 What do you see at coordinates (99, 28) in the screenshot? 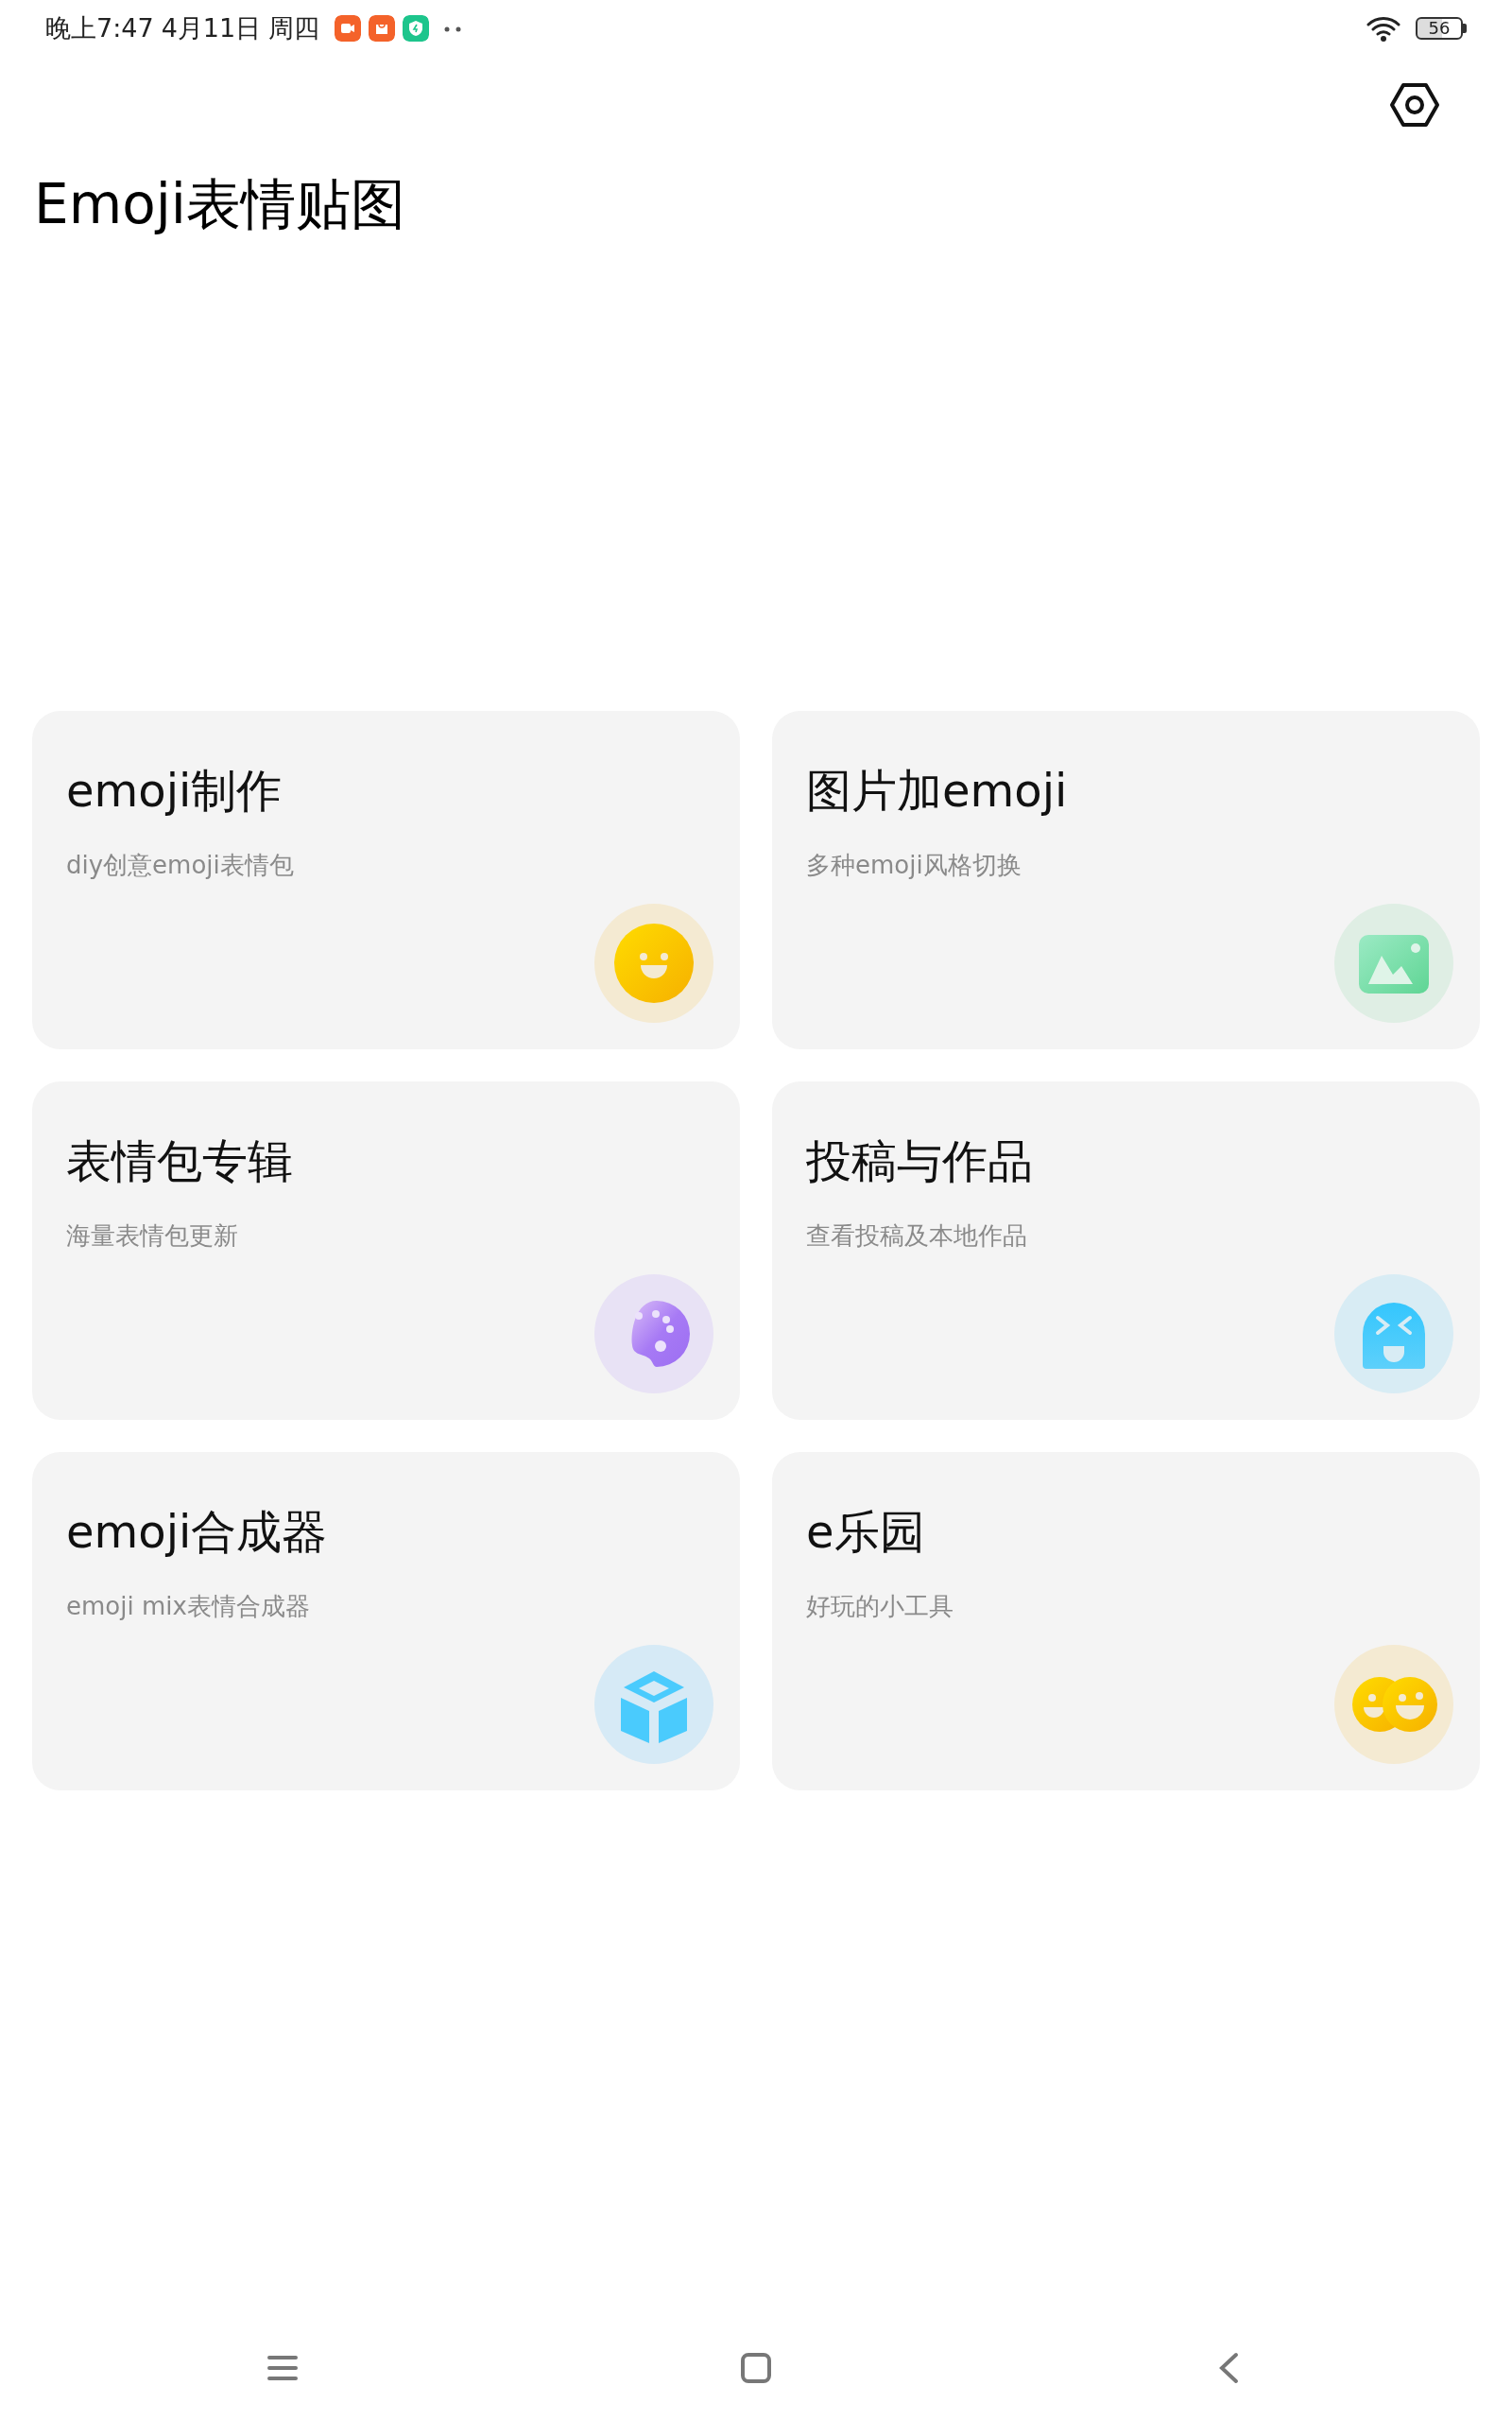
I see `status-time: 晚上7:47` at bounding box center [99, 28].